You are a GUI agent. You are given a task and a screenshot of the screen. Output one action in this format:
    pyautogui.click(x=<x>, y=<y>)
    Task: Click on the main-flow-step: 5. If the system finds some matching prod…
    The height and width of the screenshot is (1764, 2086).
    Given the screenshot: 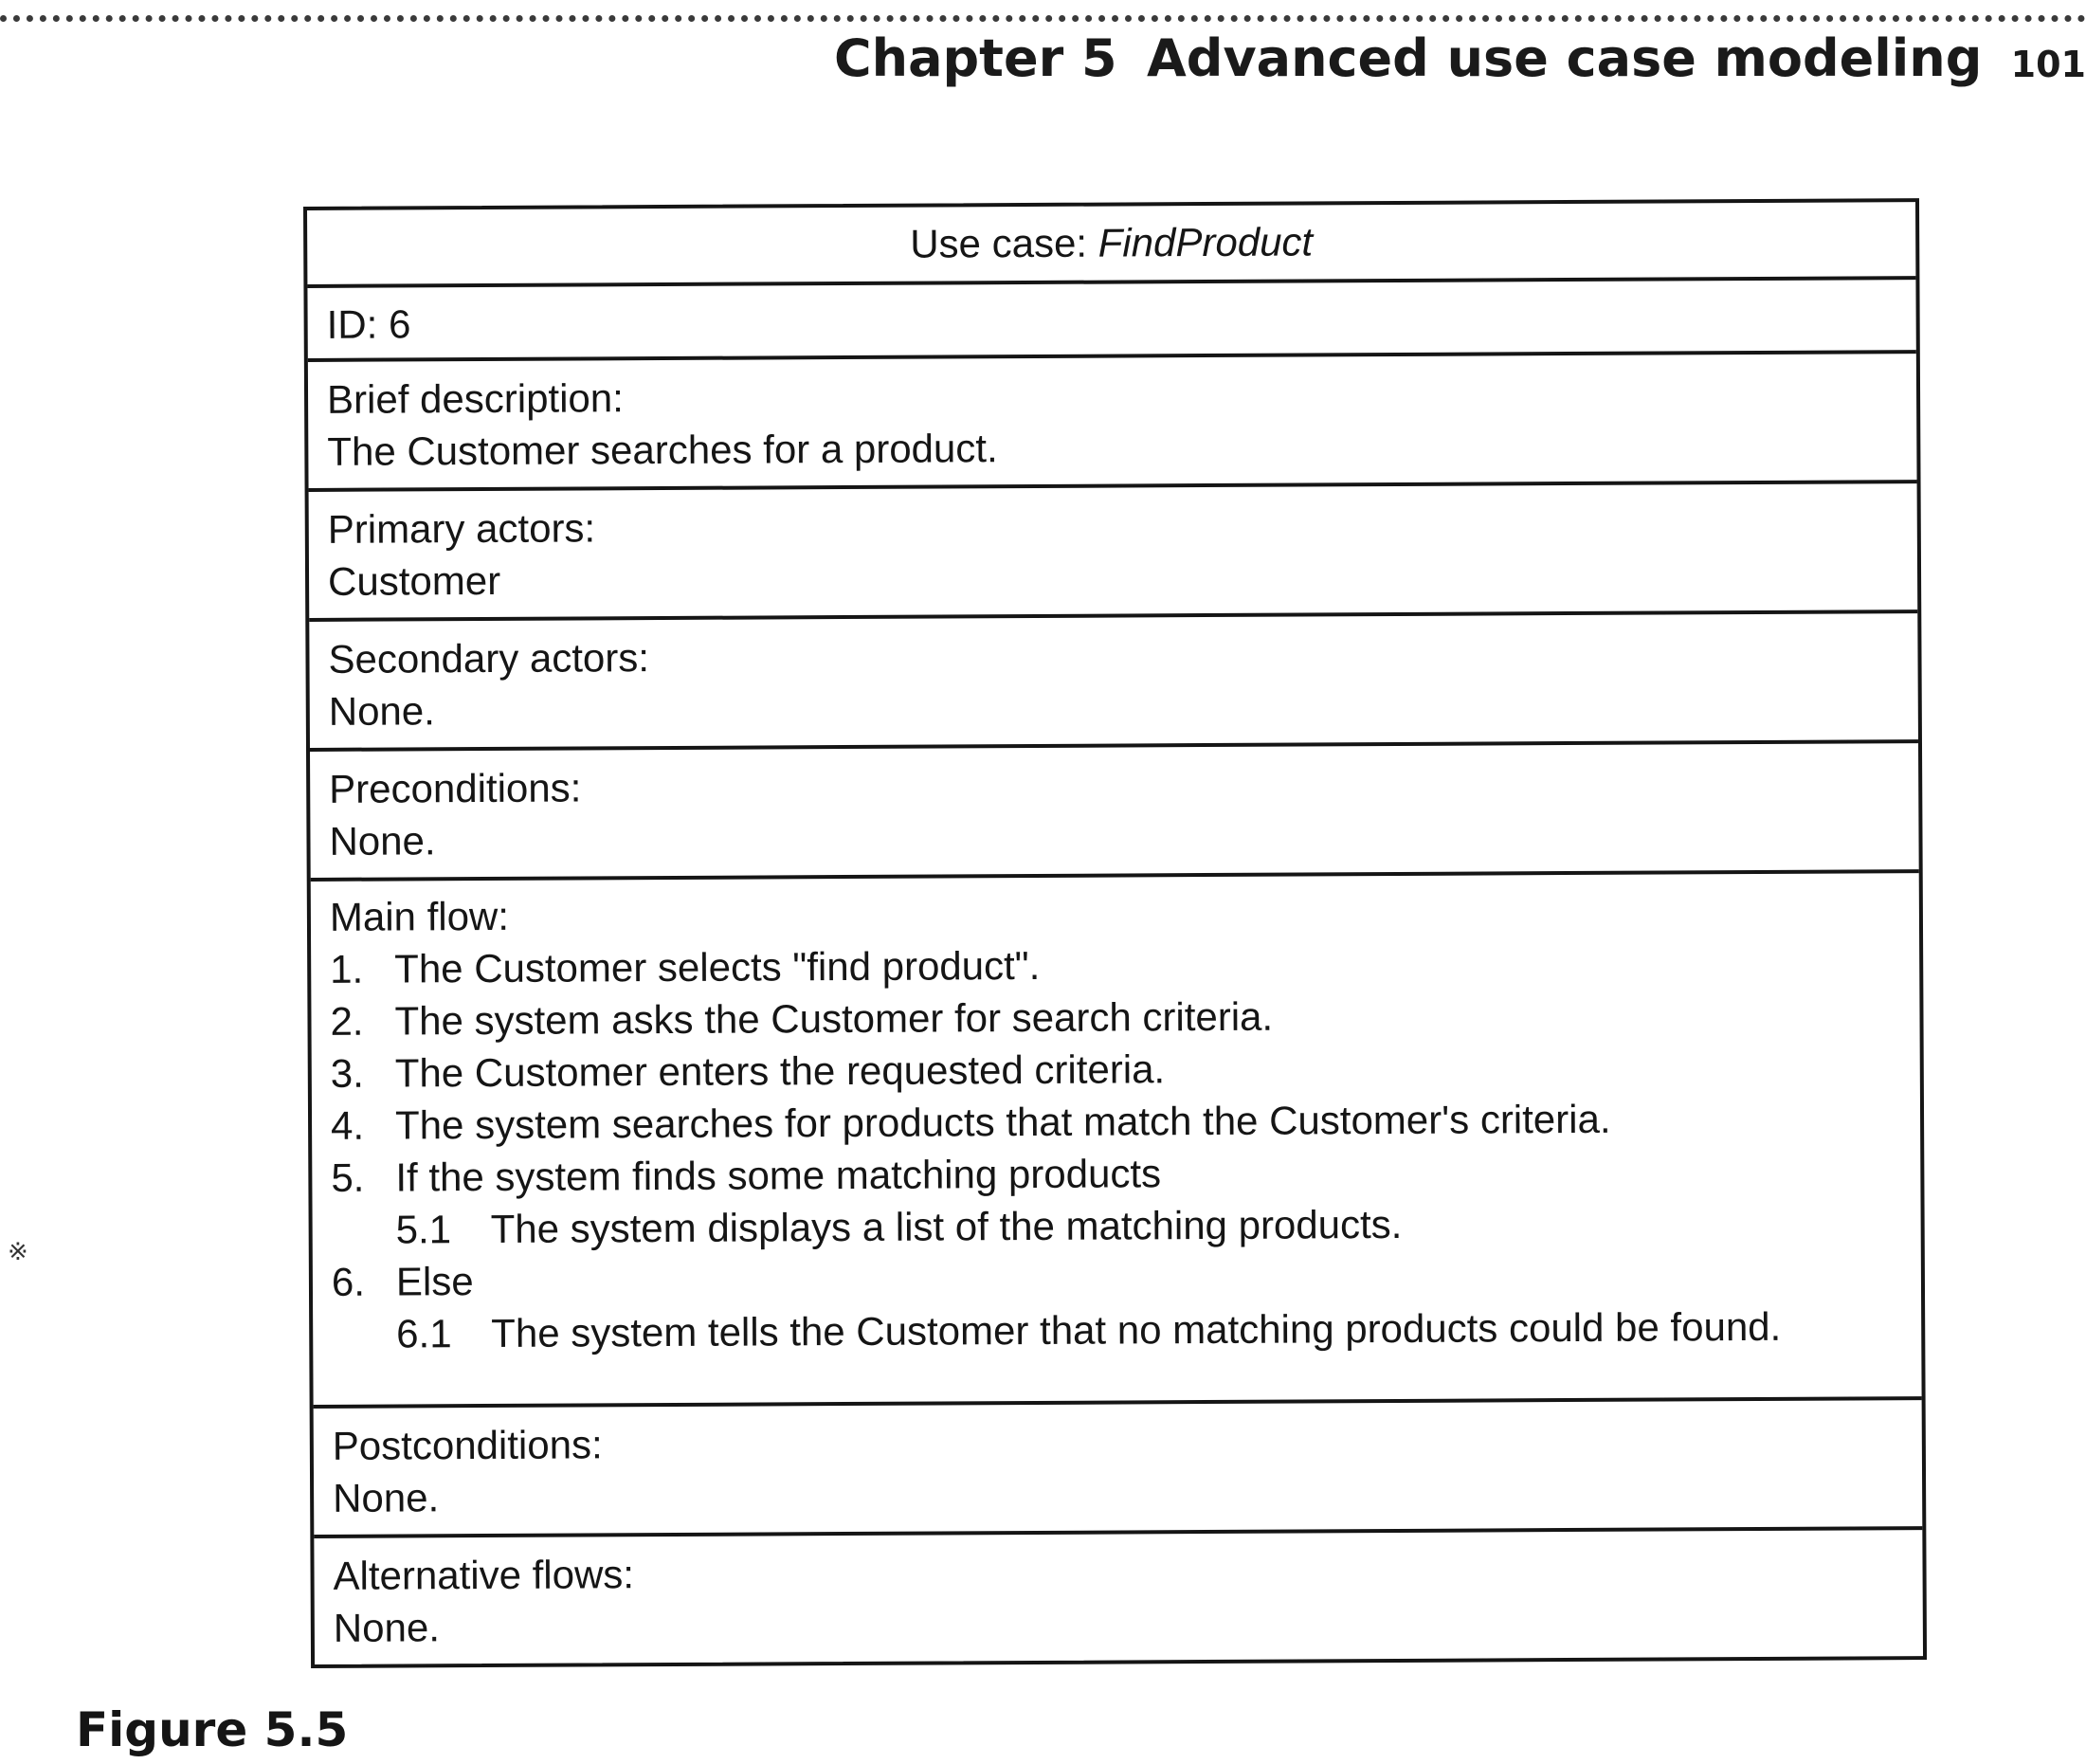 What is the action you would take?
    pyautogui.click(x=1116, y=1173)
    